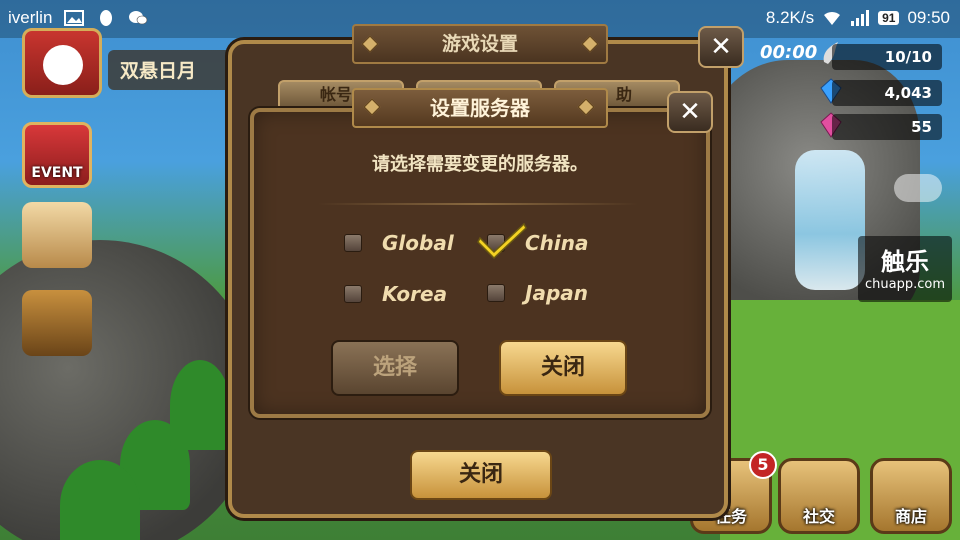 This screenshot has height=540, width=960. I want to click on option-korea: Korea, so click(395, 294).